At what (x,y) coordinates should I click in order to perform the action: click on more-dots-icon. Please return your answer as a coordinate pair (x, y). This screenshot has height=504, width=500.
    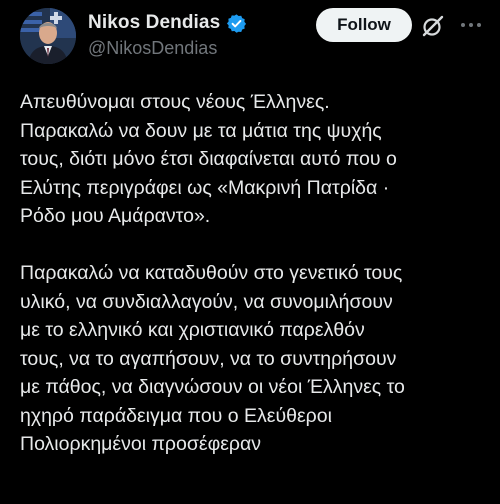
    Looking at the image, I should click on (471, 25).